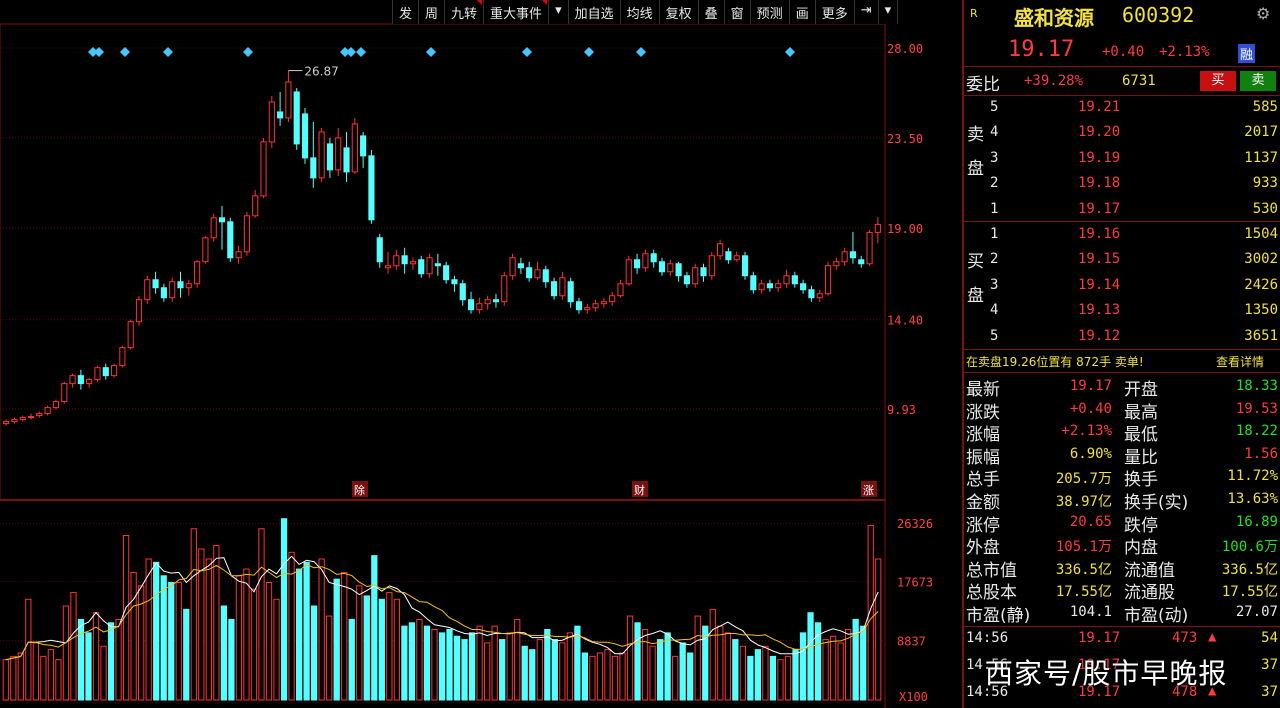  I want to click on buys-level: 5, so click(994, 335).